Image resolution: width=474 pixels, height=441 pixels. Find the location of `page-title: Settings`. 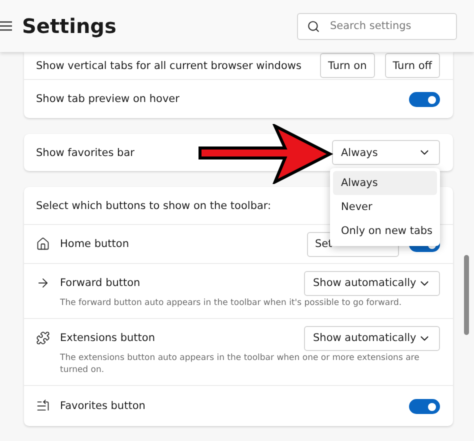

page-title: Settings is located at coordinates (70, 26).